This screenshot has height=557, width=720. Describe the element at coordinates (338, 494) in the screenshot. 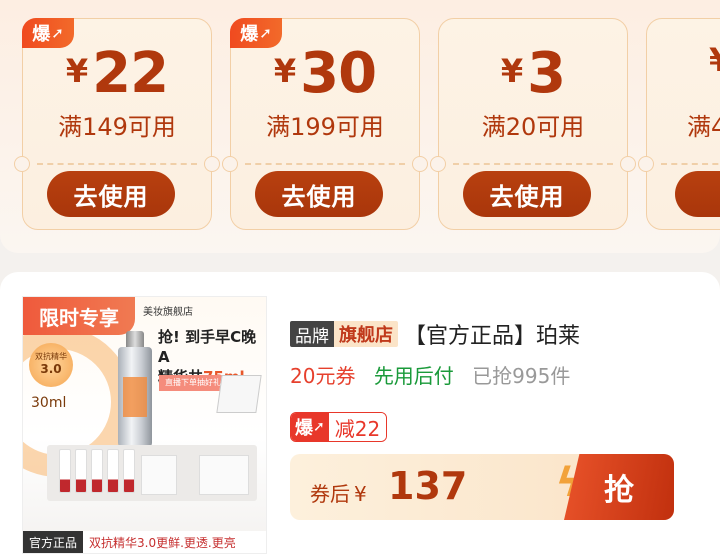

I see `price-label: 券后 ¥` at that location.